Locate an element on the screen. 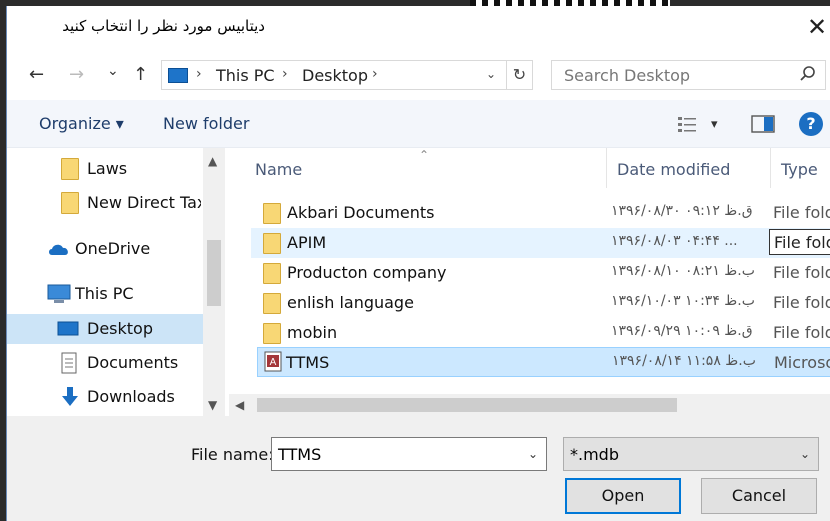  sidebar-item-laws: Laws is located at coordinates (105, 169).